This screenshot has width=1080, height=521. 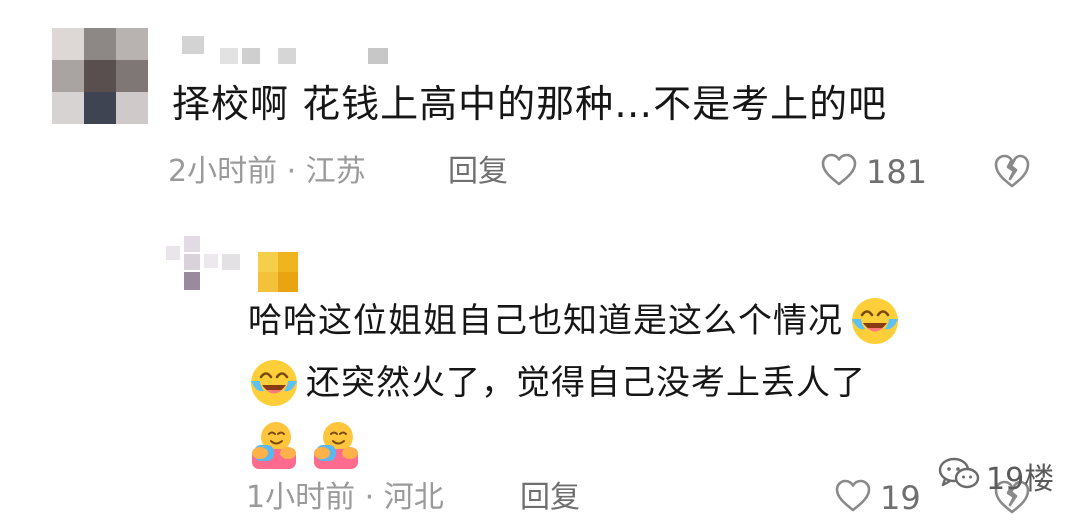 What do you see at coordinates (900, 498) in the screenshot?
I see `like-count: 19` at bounding box center [900, 498].